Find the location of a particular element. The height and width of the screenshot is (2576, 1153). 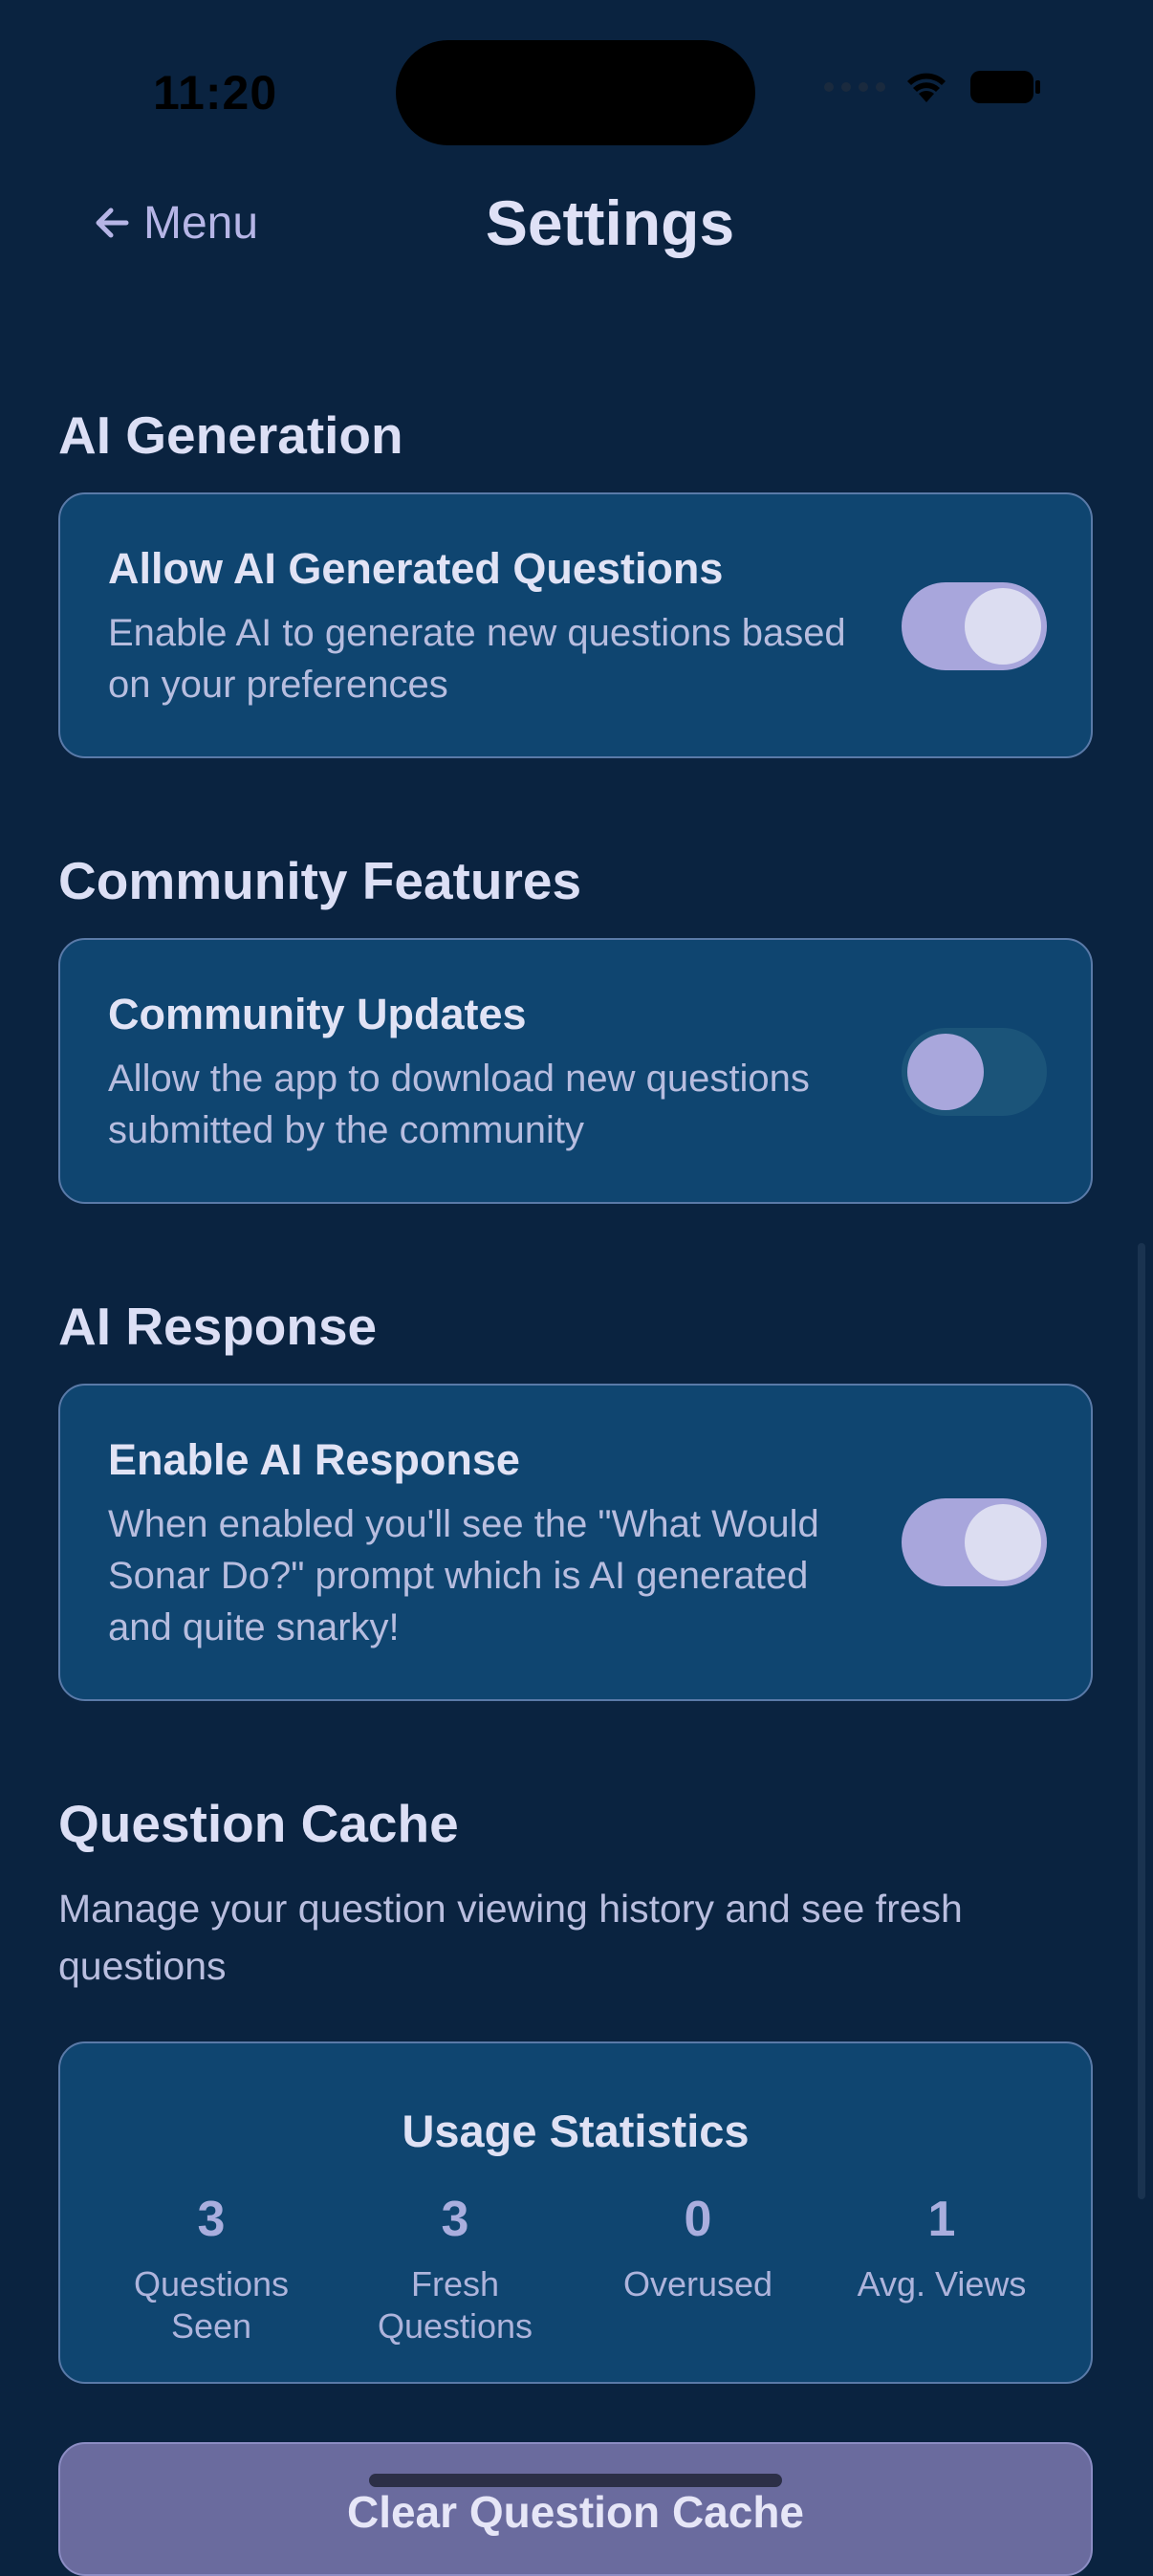

community-updates-toggle is located at coordinates (975, 1072).